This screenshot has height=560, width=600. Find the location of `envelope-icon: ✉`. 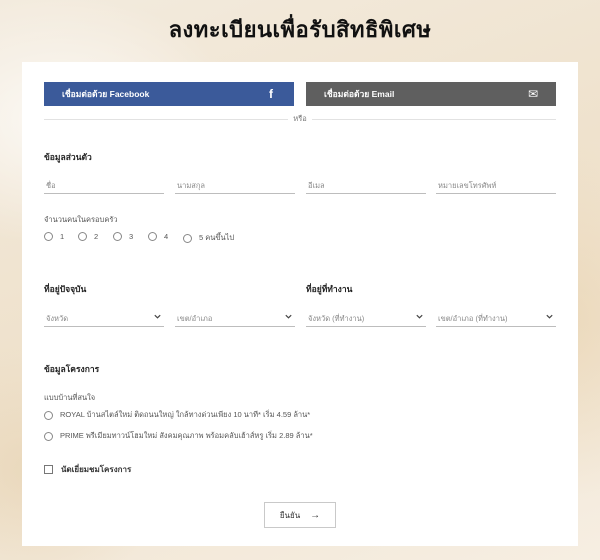

envelope-icon: ✉ is located at coordinates (533, 94).